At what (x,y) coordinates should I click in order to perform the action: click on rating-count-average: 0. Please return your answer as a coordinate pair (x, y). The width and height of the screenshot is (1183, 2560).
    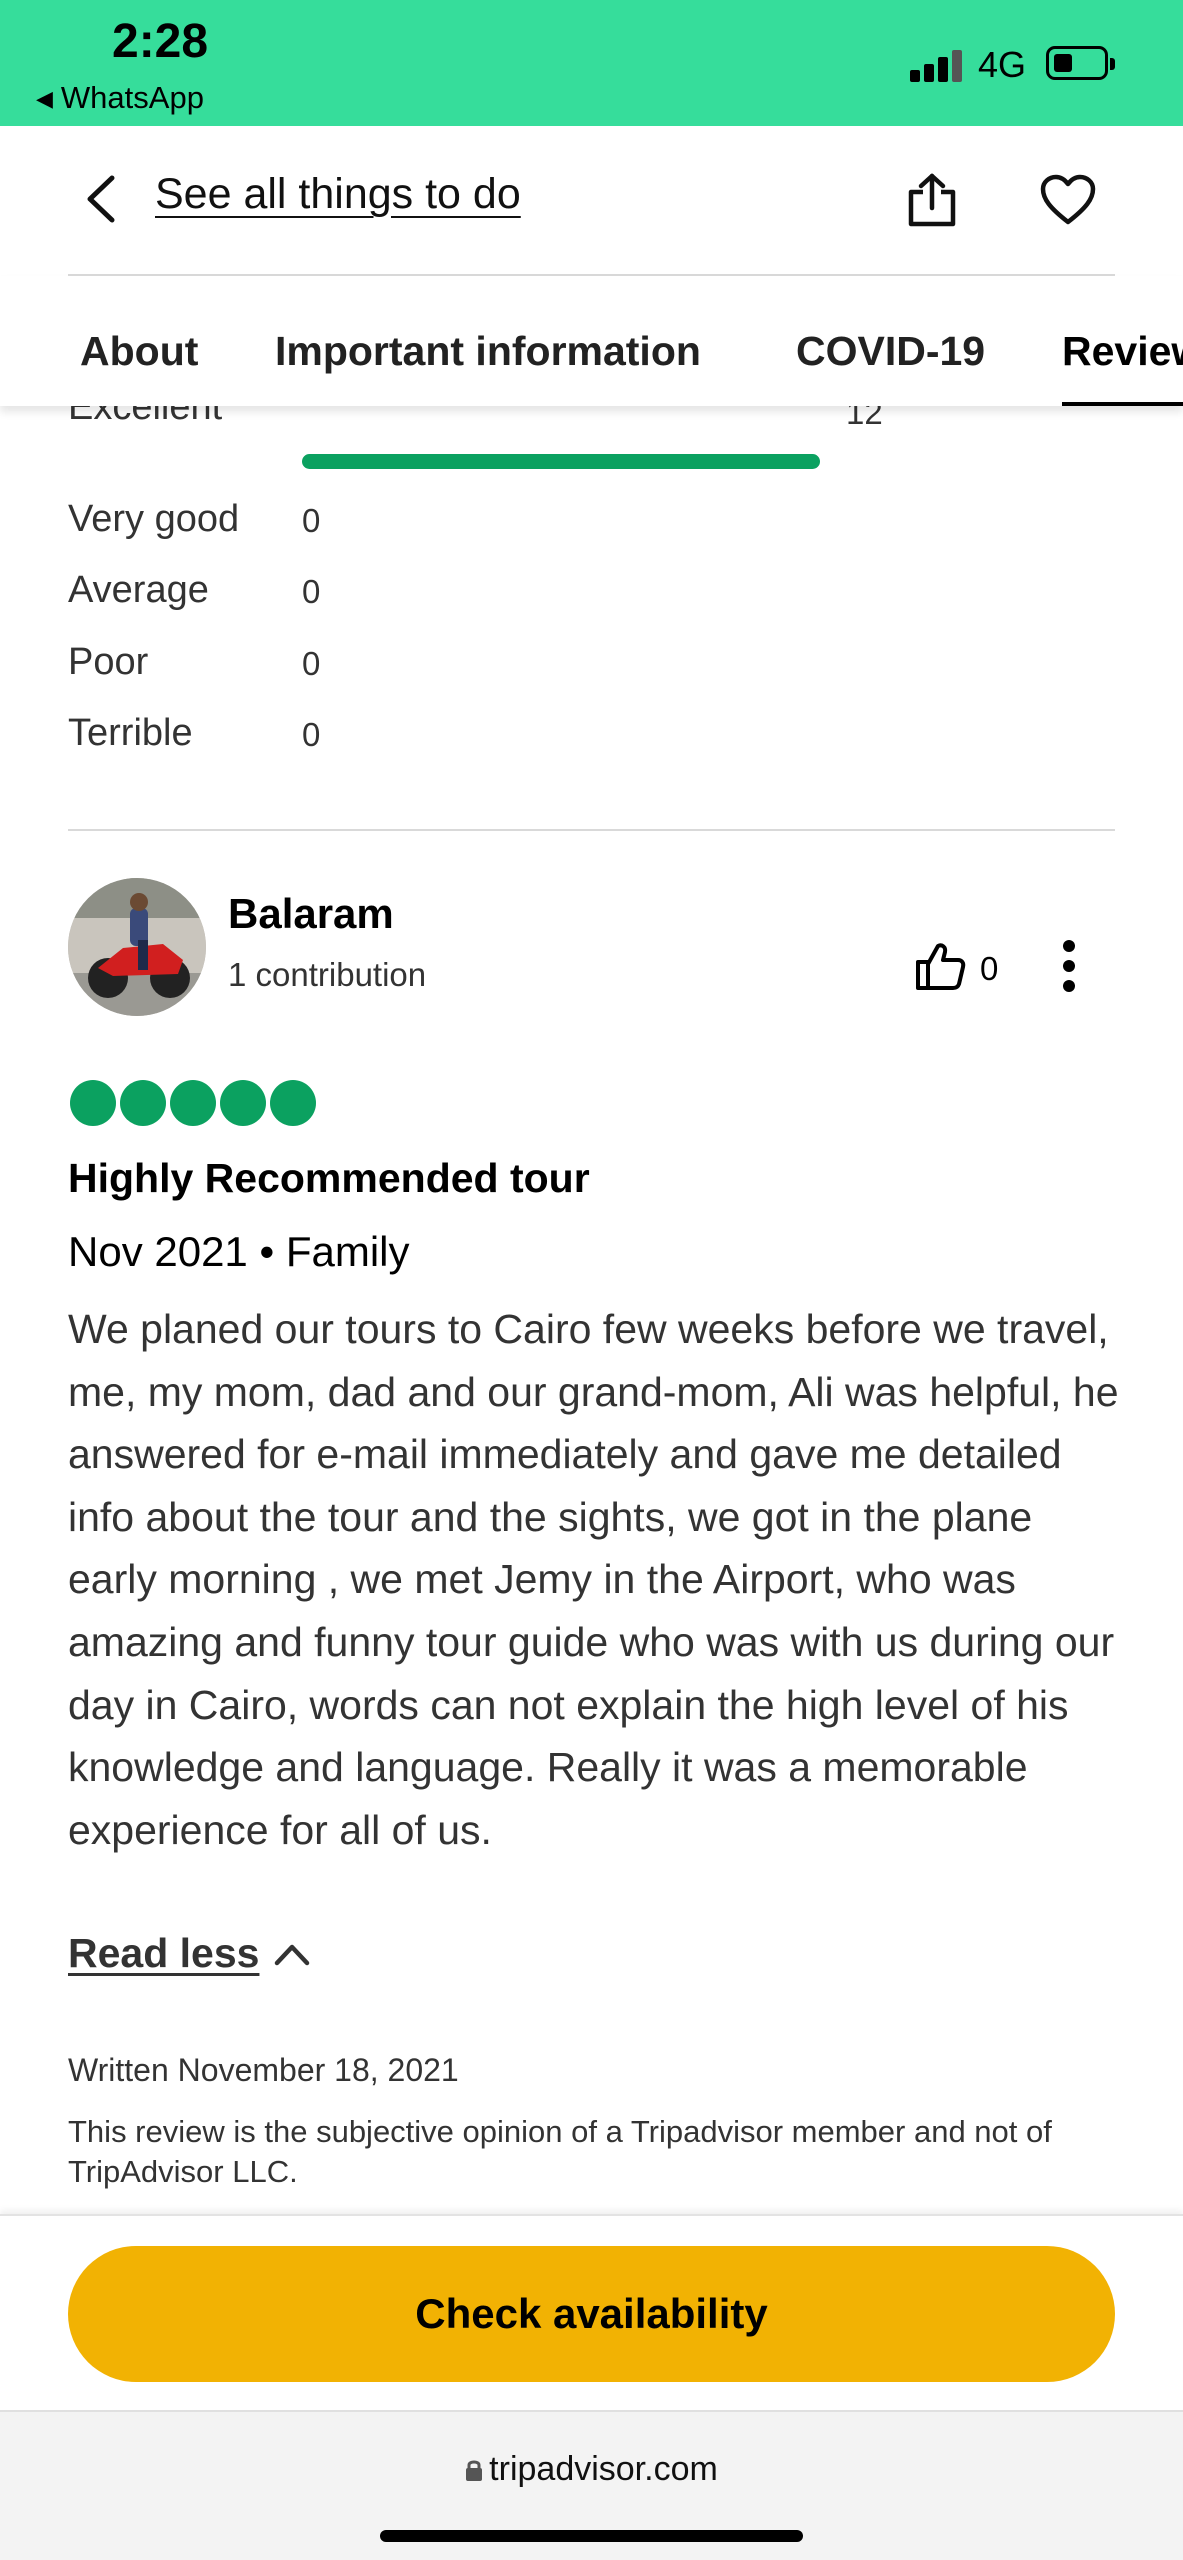
    Looking at the image, I should click on (311, 591).